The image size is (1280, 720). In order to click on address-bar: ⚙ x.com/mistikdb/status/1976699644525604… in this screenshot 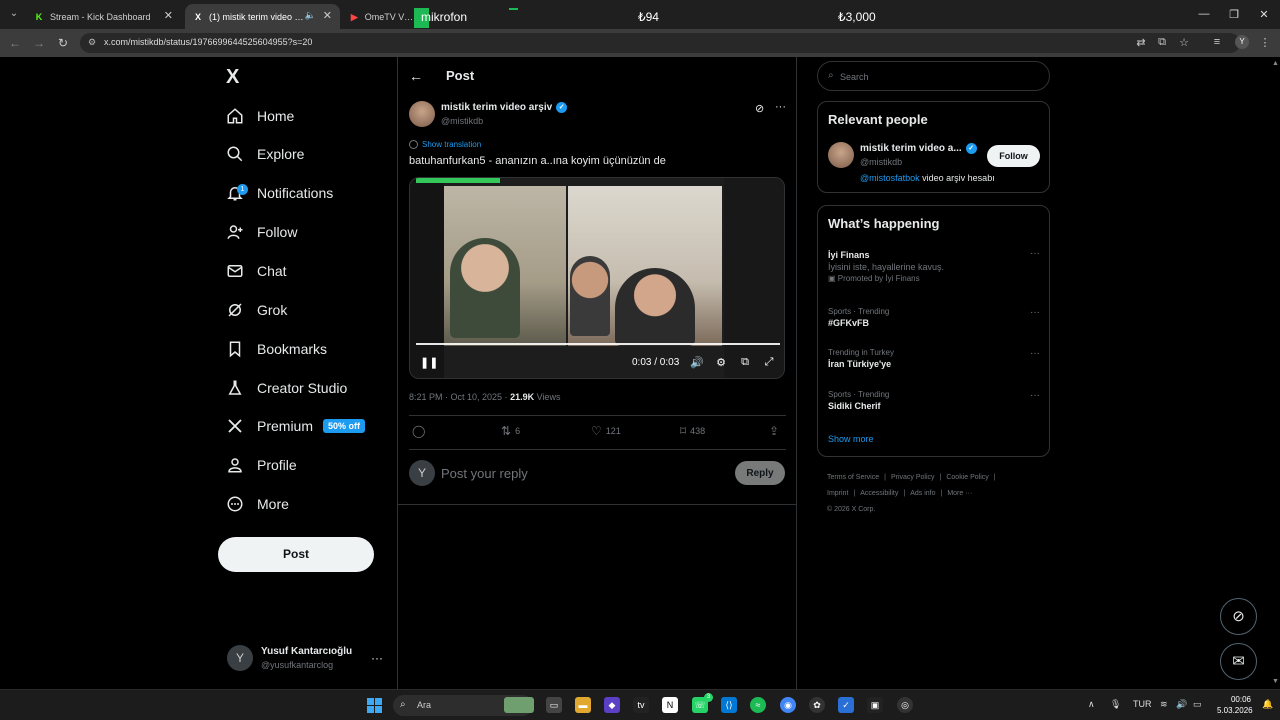, I will do `click(660, 43)`.